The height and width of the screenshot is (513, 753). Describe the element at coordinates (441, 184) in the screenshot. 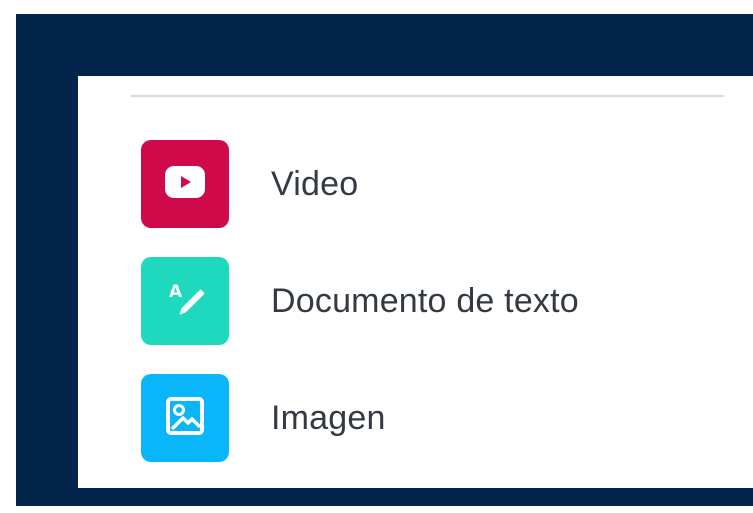

I see `menu-item-video: Video` at that location.